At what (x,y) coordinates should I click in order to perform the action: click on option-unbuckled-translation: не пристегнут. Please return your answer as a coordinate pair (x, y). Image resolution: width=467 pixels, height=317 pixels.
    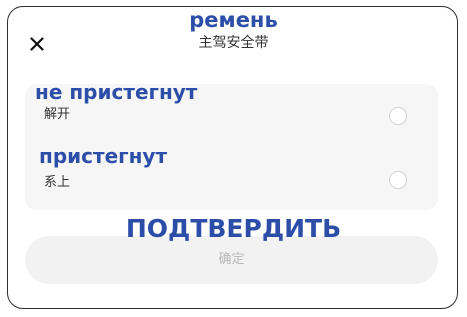
    Looking at the image, I should click on (116, 92).